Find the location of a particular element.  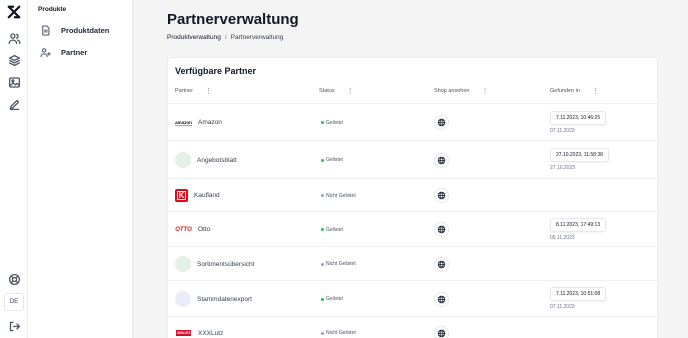

language-selector: DE is located at coordinates (14, 302).